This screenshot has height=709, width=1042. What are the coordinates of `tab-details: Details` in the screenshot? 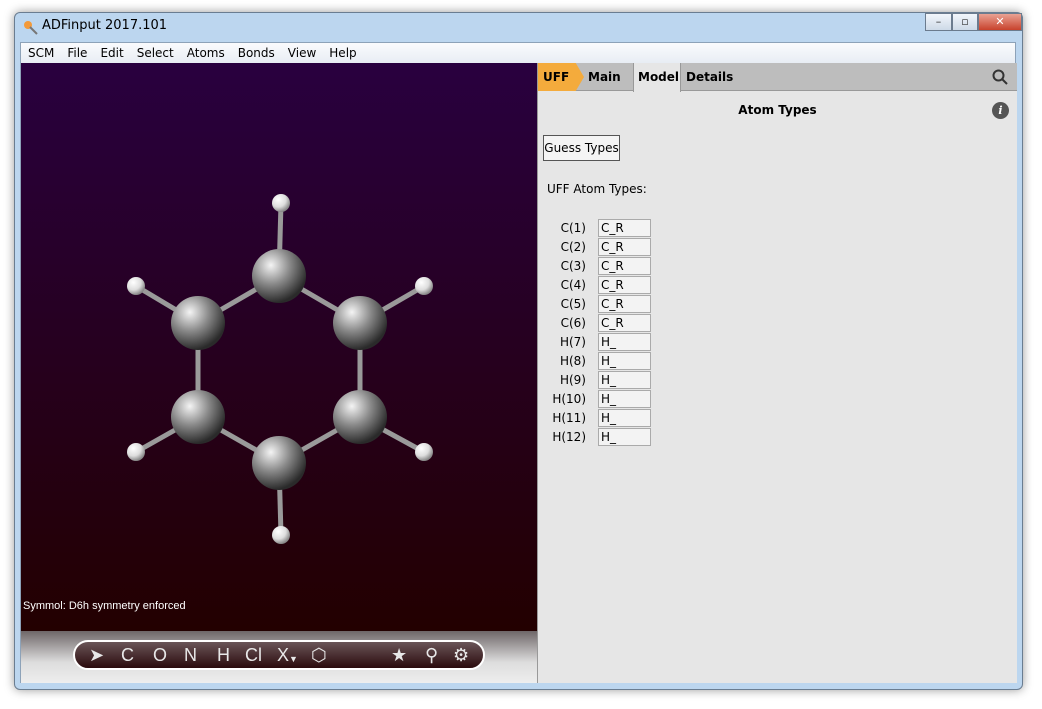 It's located at (709, 77).